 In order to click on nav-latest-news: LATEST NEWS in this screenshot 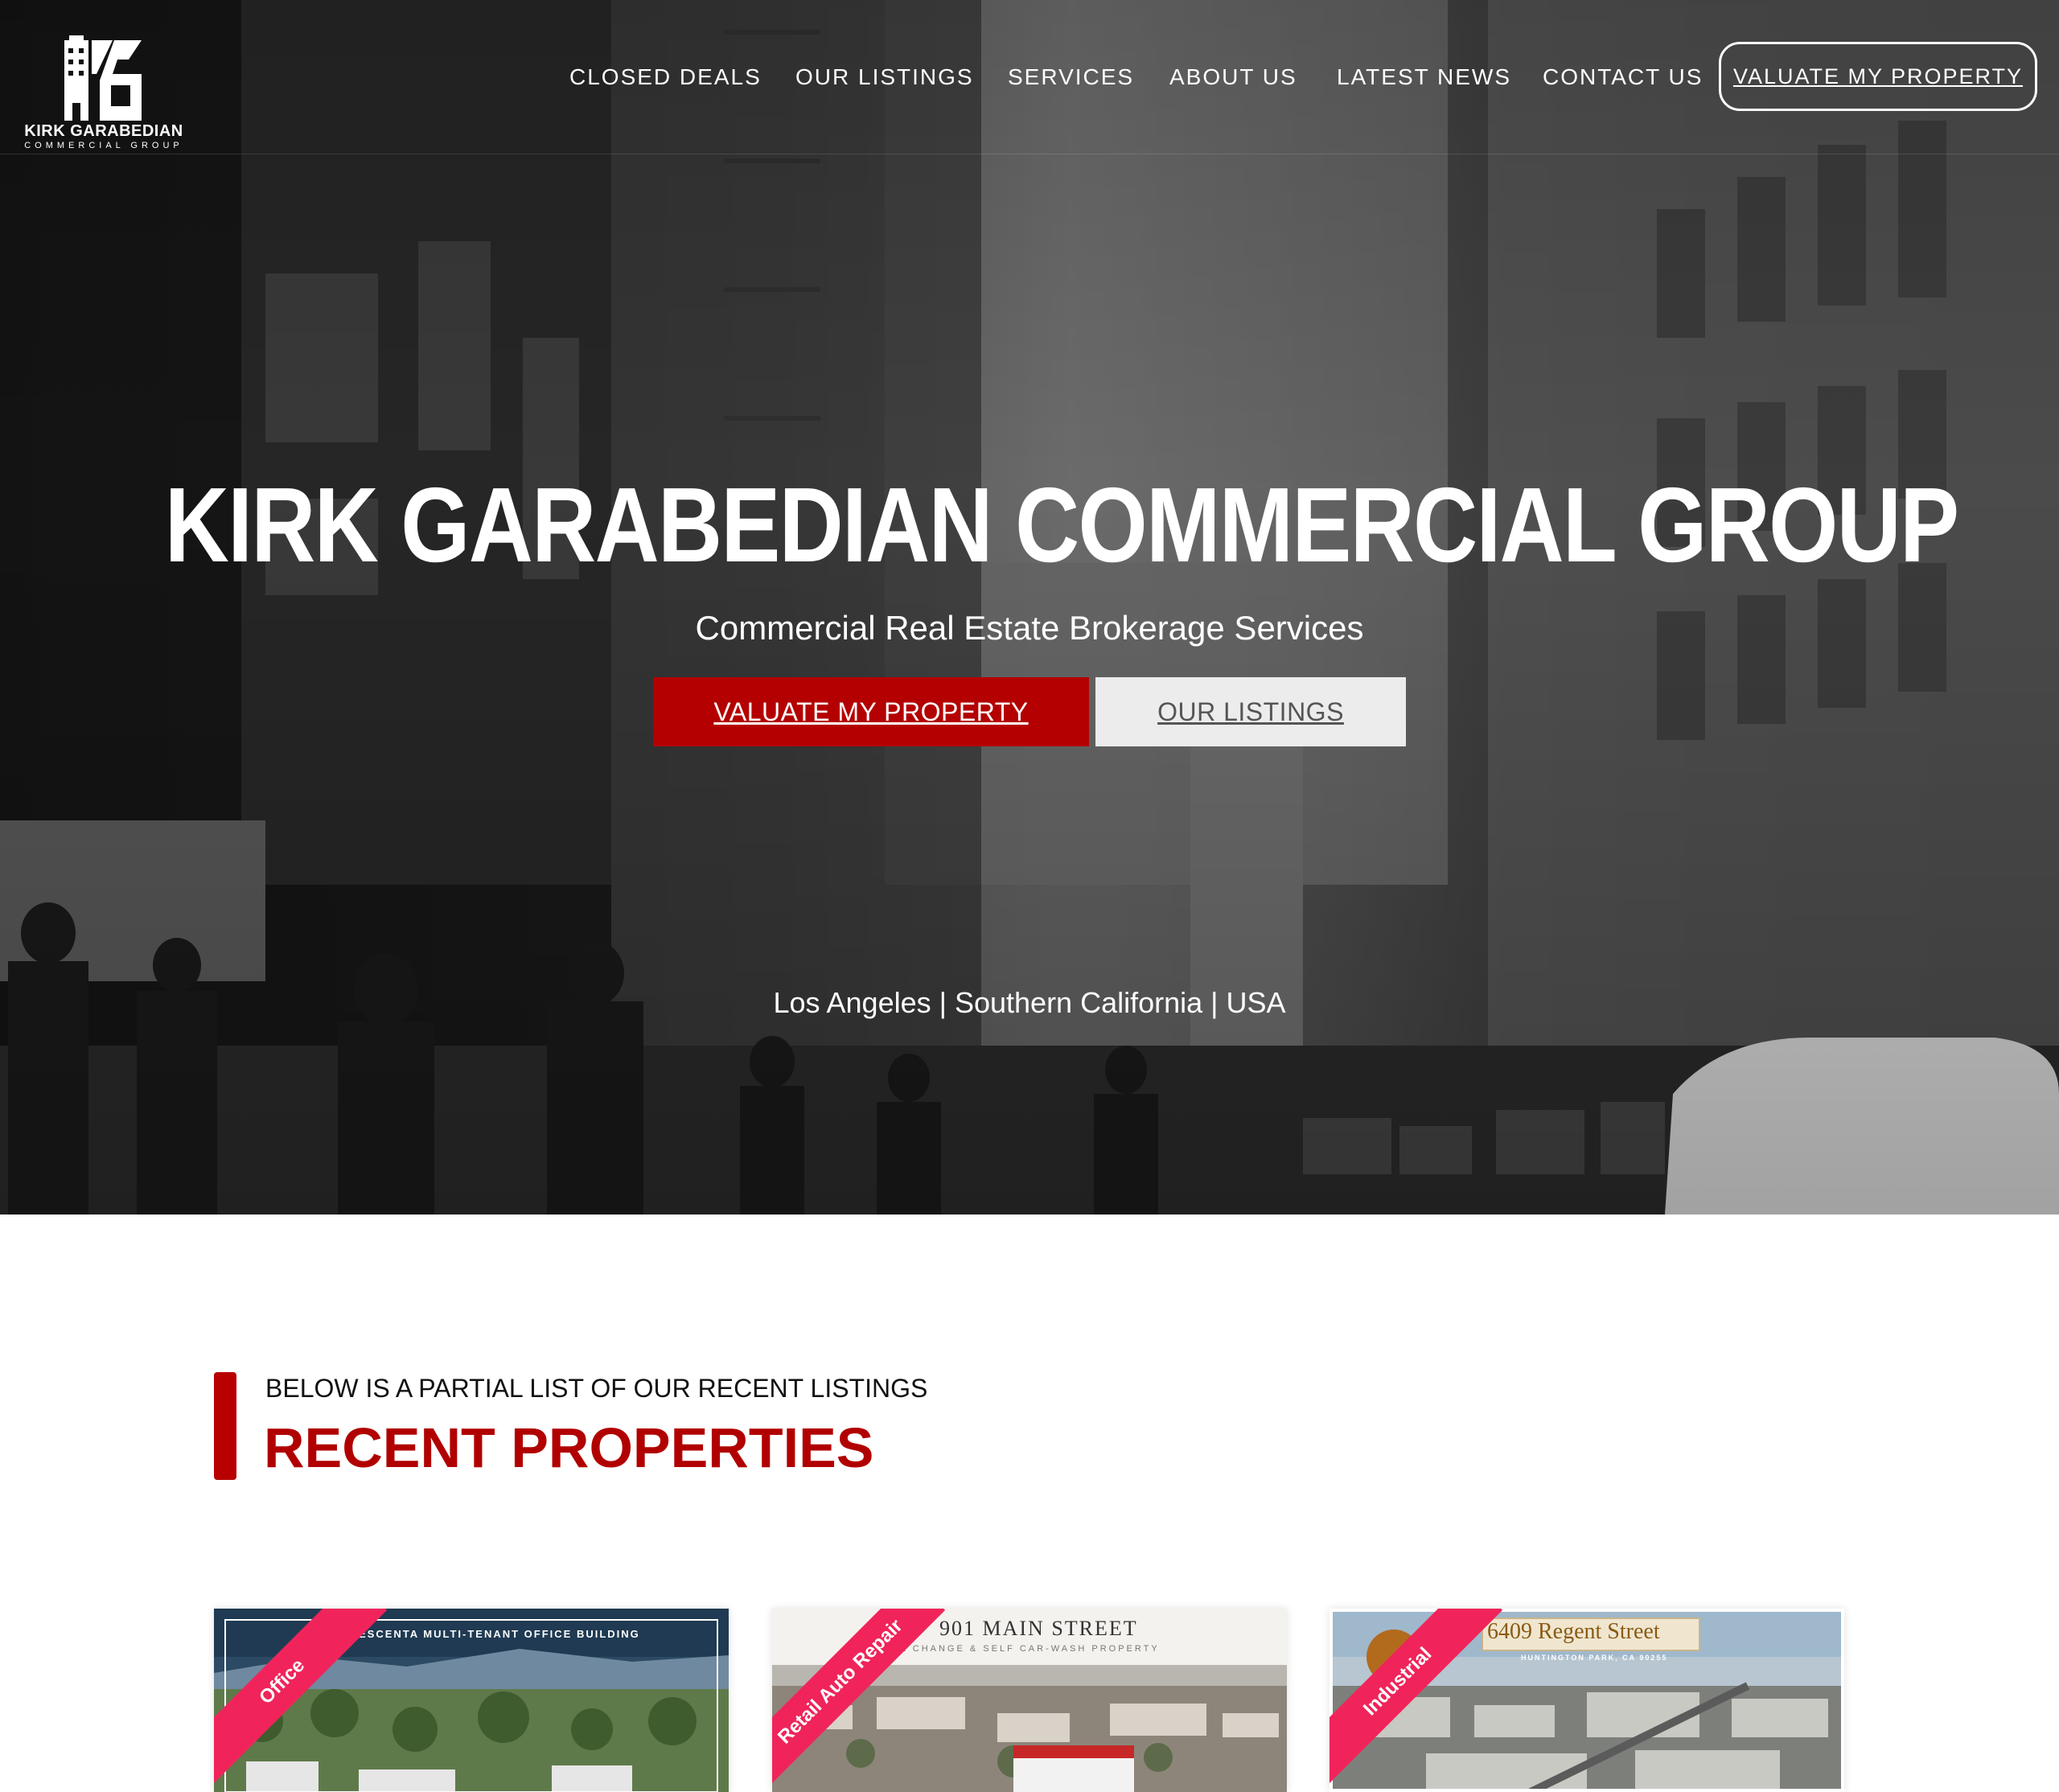, I will do `click(1424, 77)`.